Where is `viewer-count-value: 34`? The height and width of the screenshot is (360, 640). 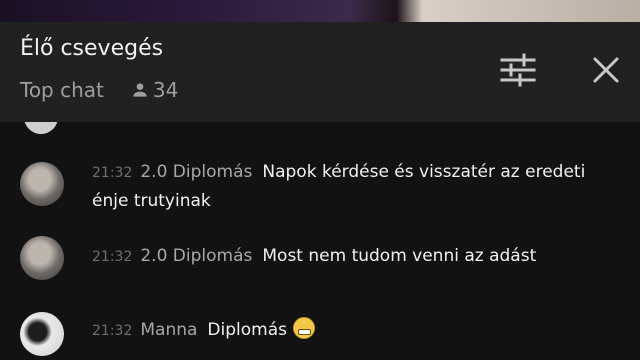
viewer-count-value: 34 is located at coordinates (165, 90).